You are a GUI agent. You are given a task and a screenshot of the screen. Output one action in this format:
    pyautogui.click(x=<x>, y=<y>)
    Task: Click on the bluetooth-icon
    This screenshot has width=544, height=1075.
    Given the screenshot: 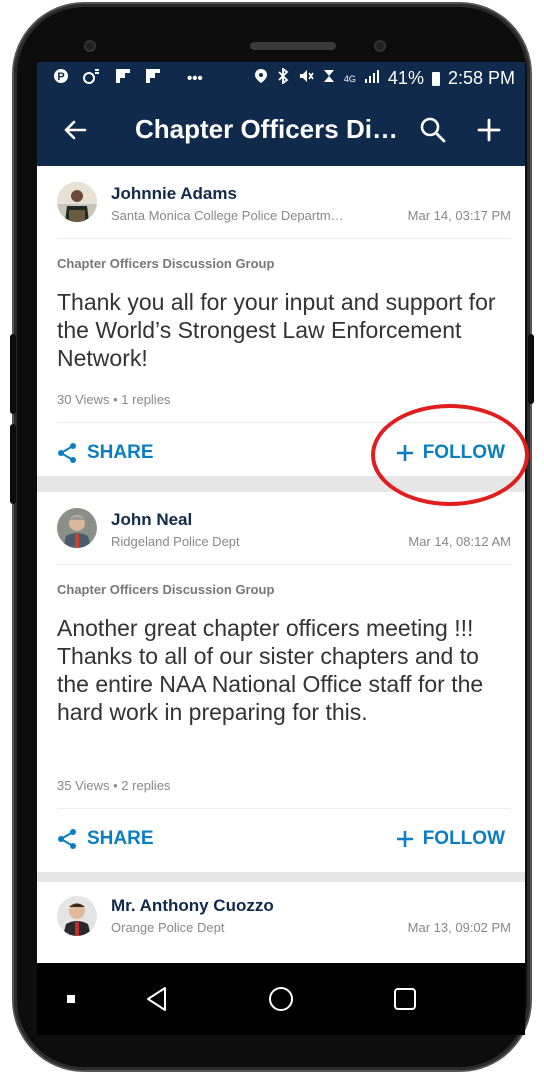 What is the action you would take?
    pyautogui.click(x=283, y=78)
    